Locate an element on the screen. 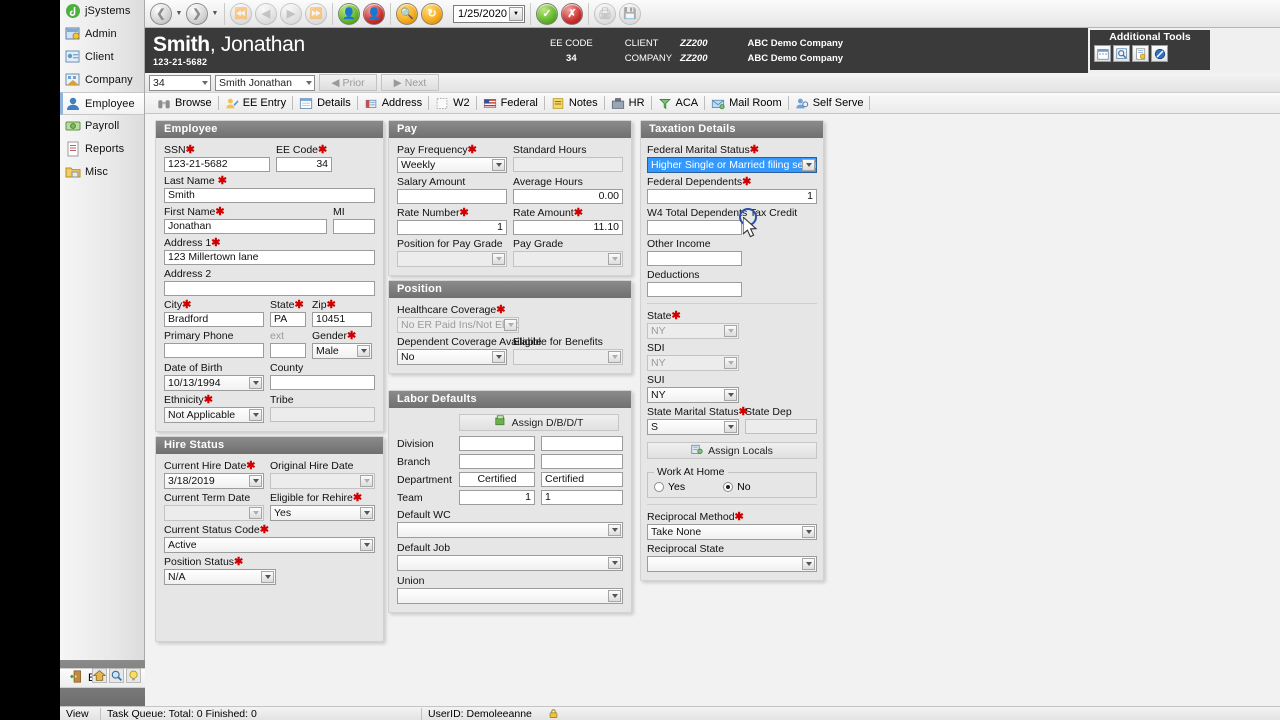  position-status-select: N/A is located at coordinates (220, 577).